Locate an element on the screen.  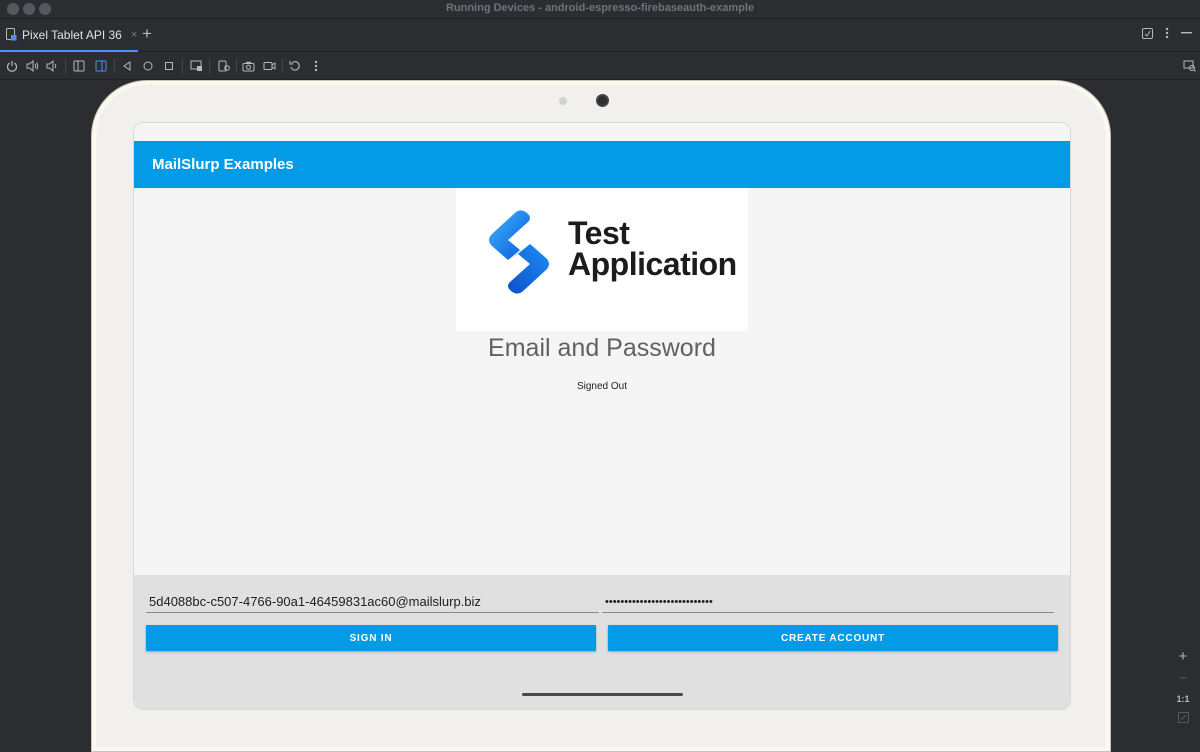
auth-status-text: Signed Out is located at coordinates (602, 386).